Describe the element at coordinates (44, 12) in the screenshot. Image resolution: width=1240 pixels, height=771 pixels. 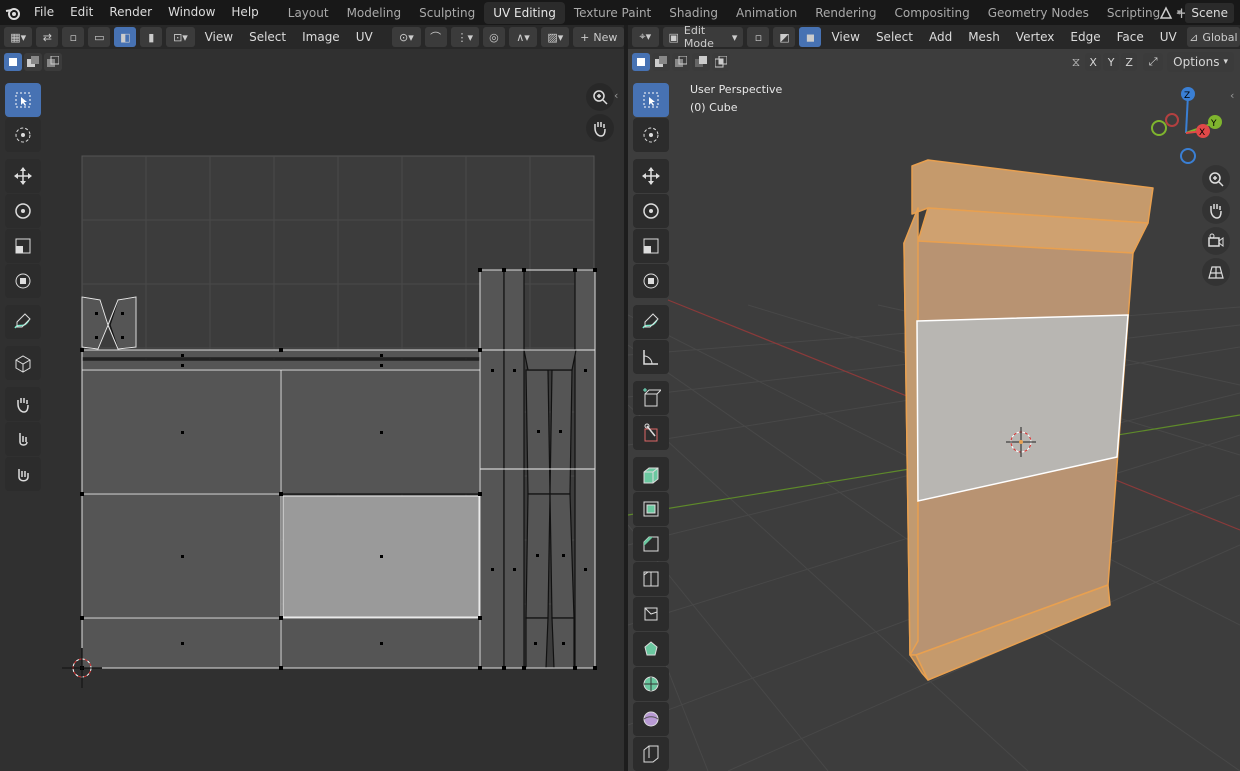
I see `menu-file: File` at that location.